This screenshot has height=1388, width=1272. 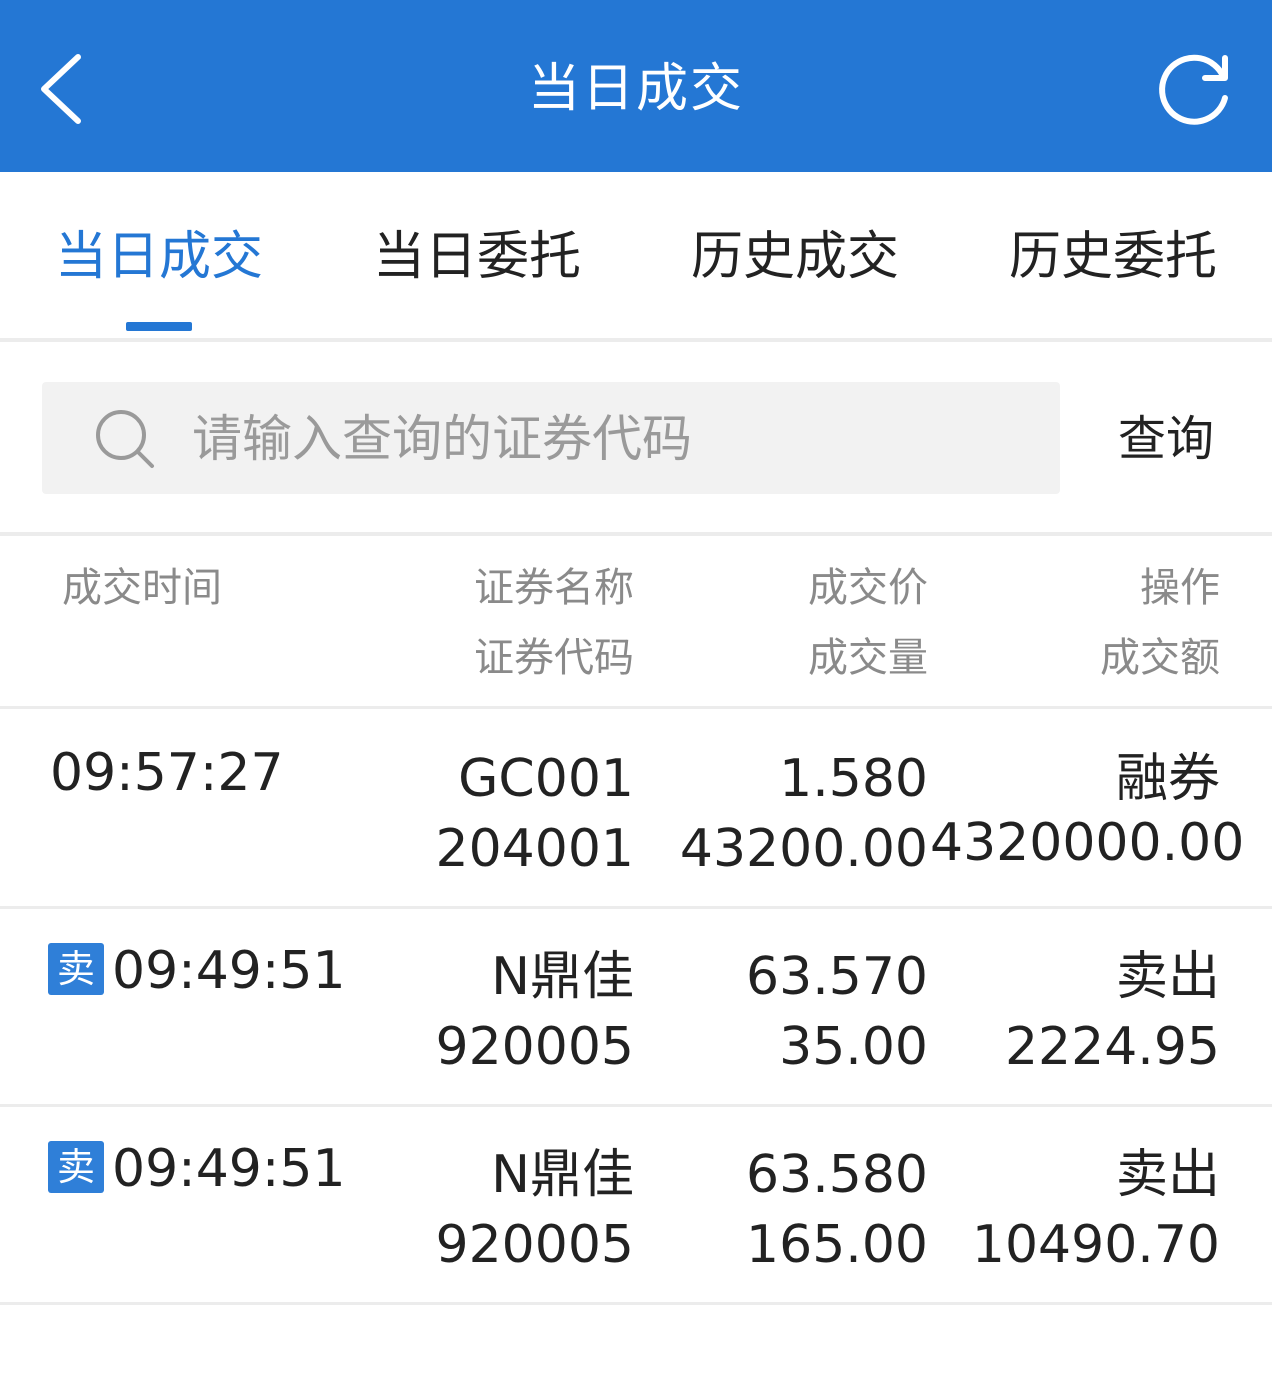 I want to click on refresh-button, so click(x=1195, y=90).